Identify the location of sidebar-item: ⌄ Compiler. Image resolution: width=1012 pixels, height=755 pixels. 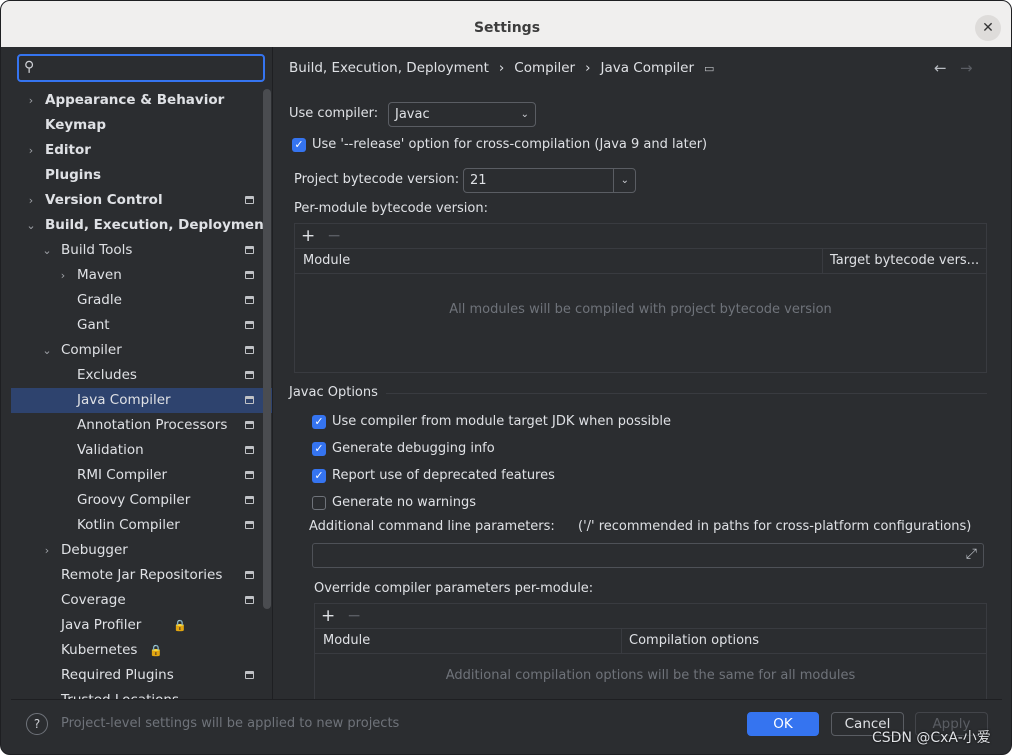
(141, 350).